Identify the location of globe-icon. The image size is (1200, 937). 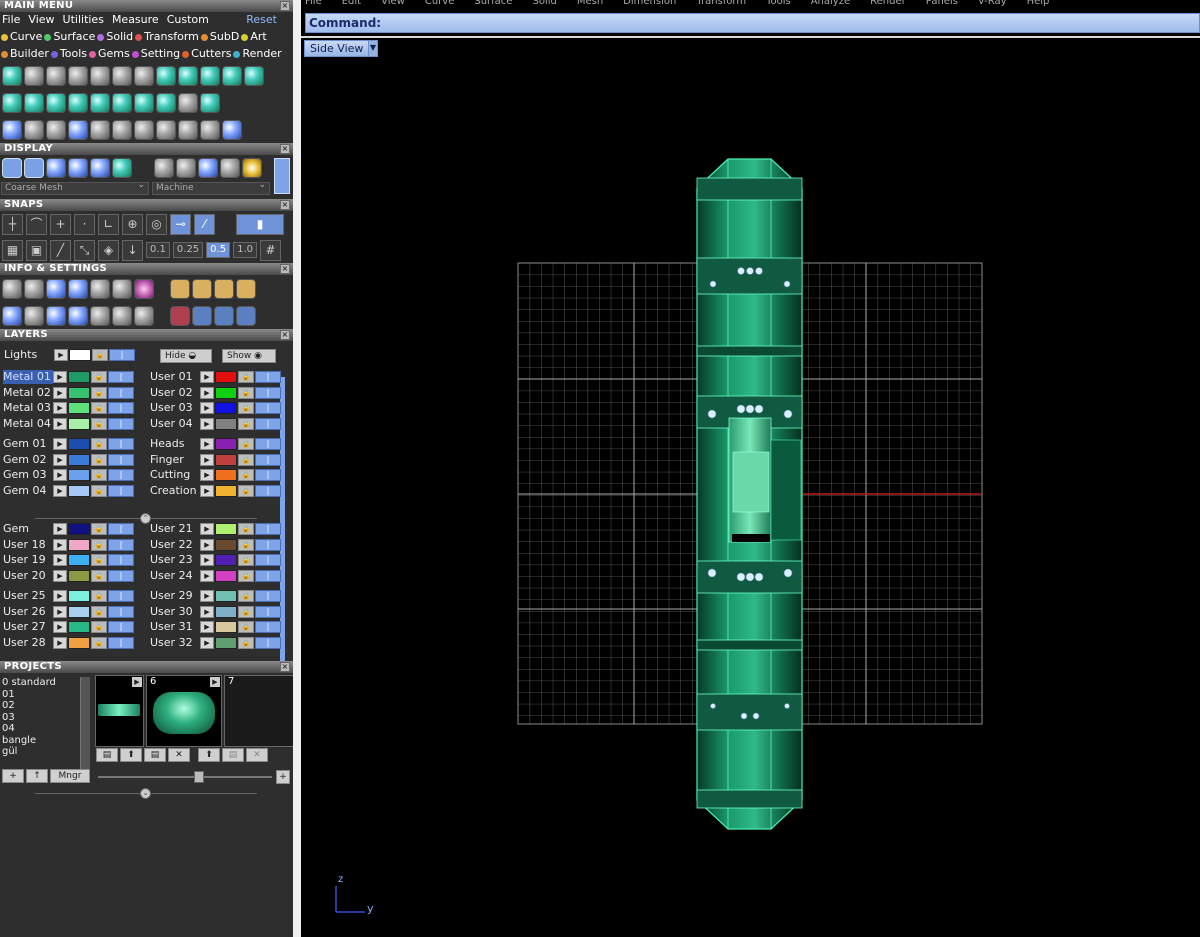
(12, 75).